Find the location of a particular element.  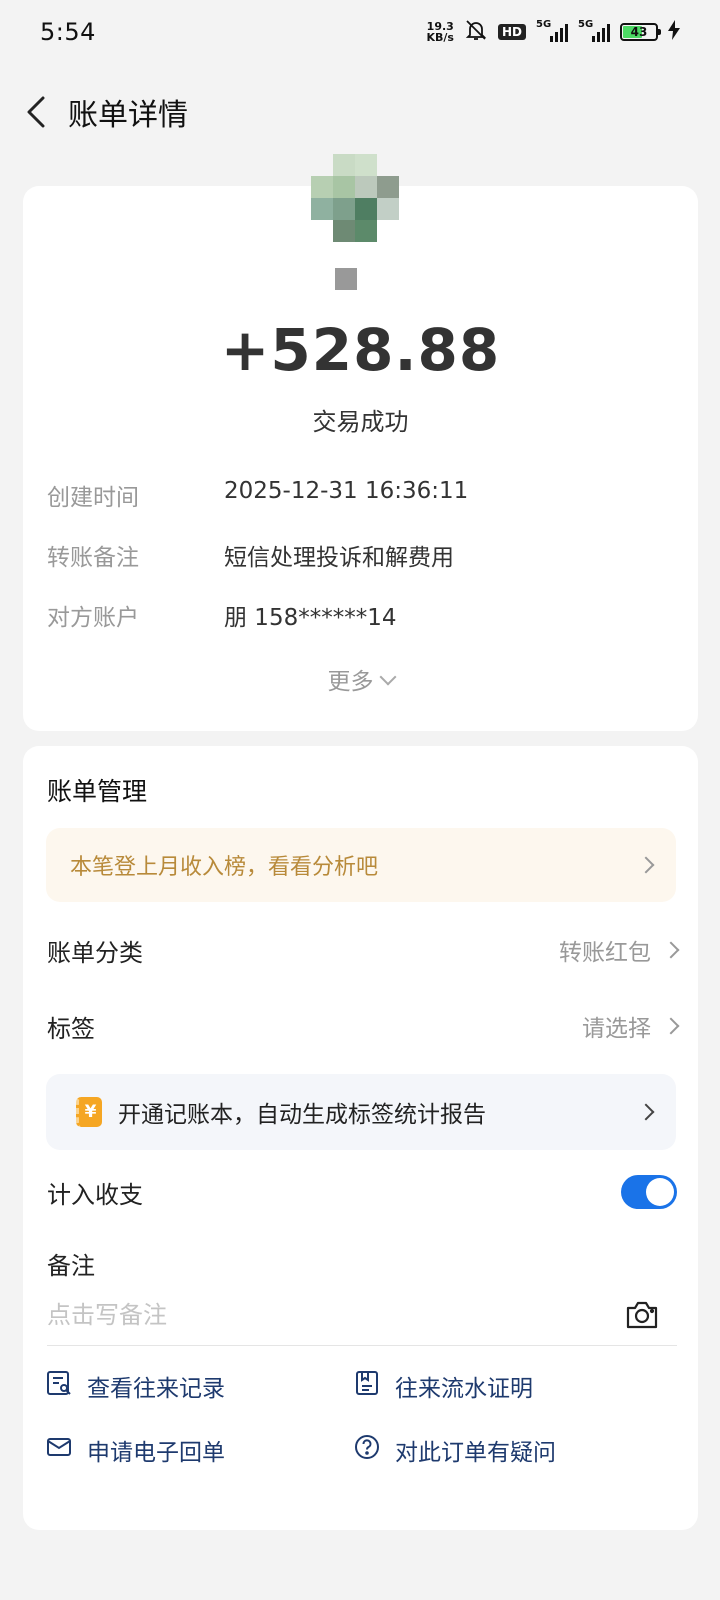

status-time: 5:54 is located at coordinates (68, 32).